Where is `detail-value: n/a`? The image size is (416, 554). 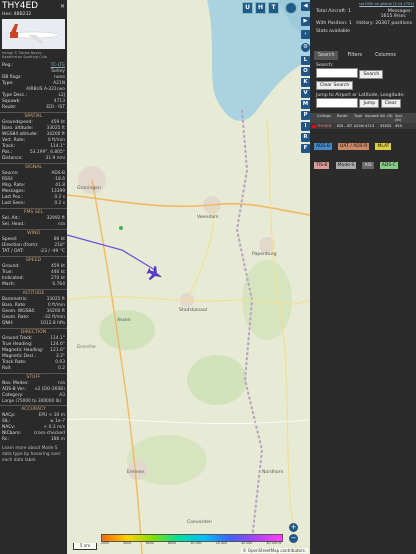 detail-value: n/a is located at coordinates (61, 224).